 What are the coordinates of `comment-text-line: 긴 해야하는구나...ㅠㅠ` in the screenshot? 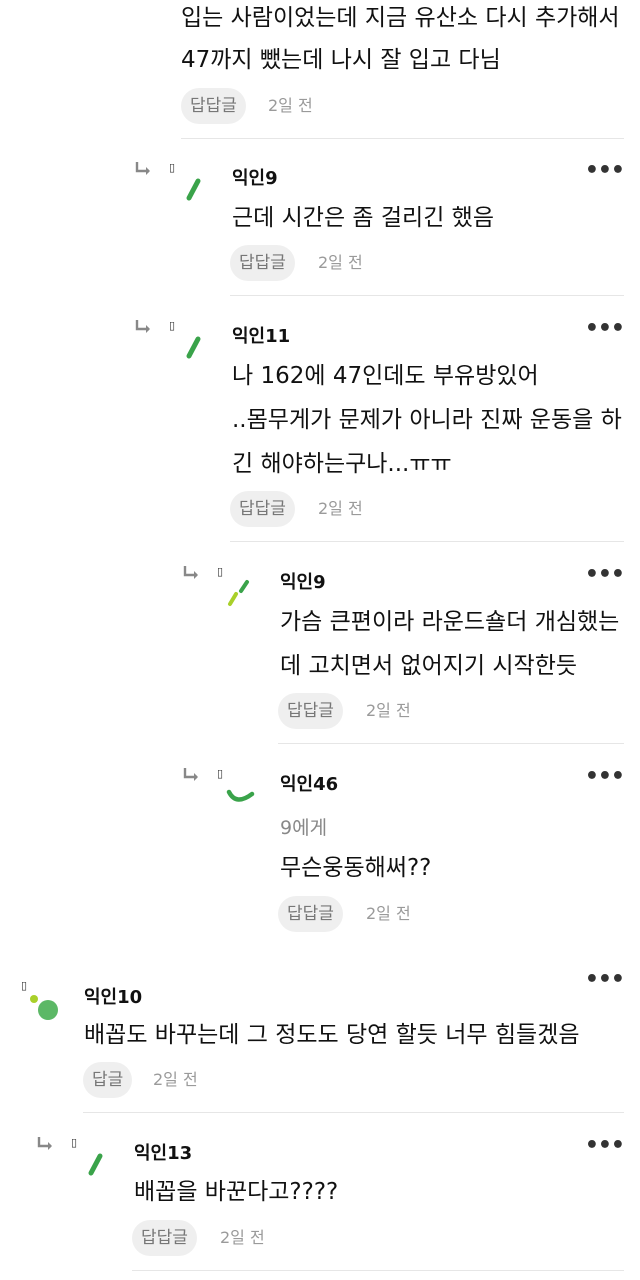 It's located at (342, 464).